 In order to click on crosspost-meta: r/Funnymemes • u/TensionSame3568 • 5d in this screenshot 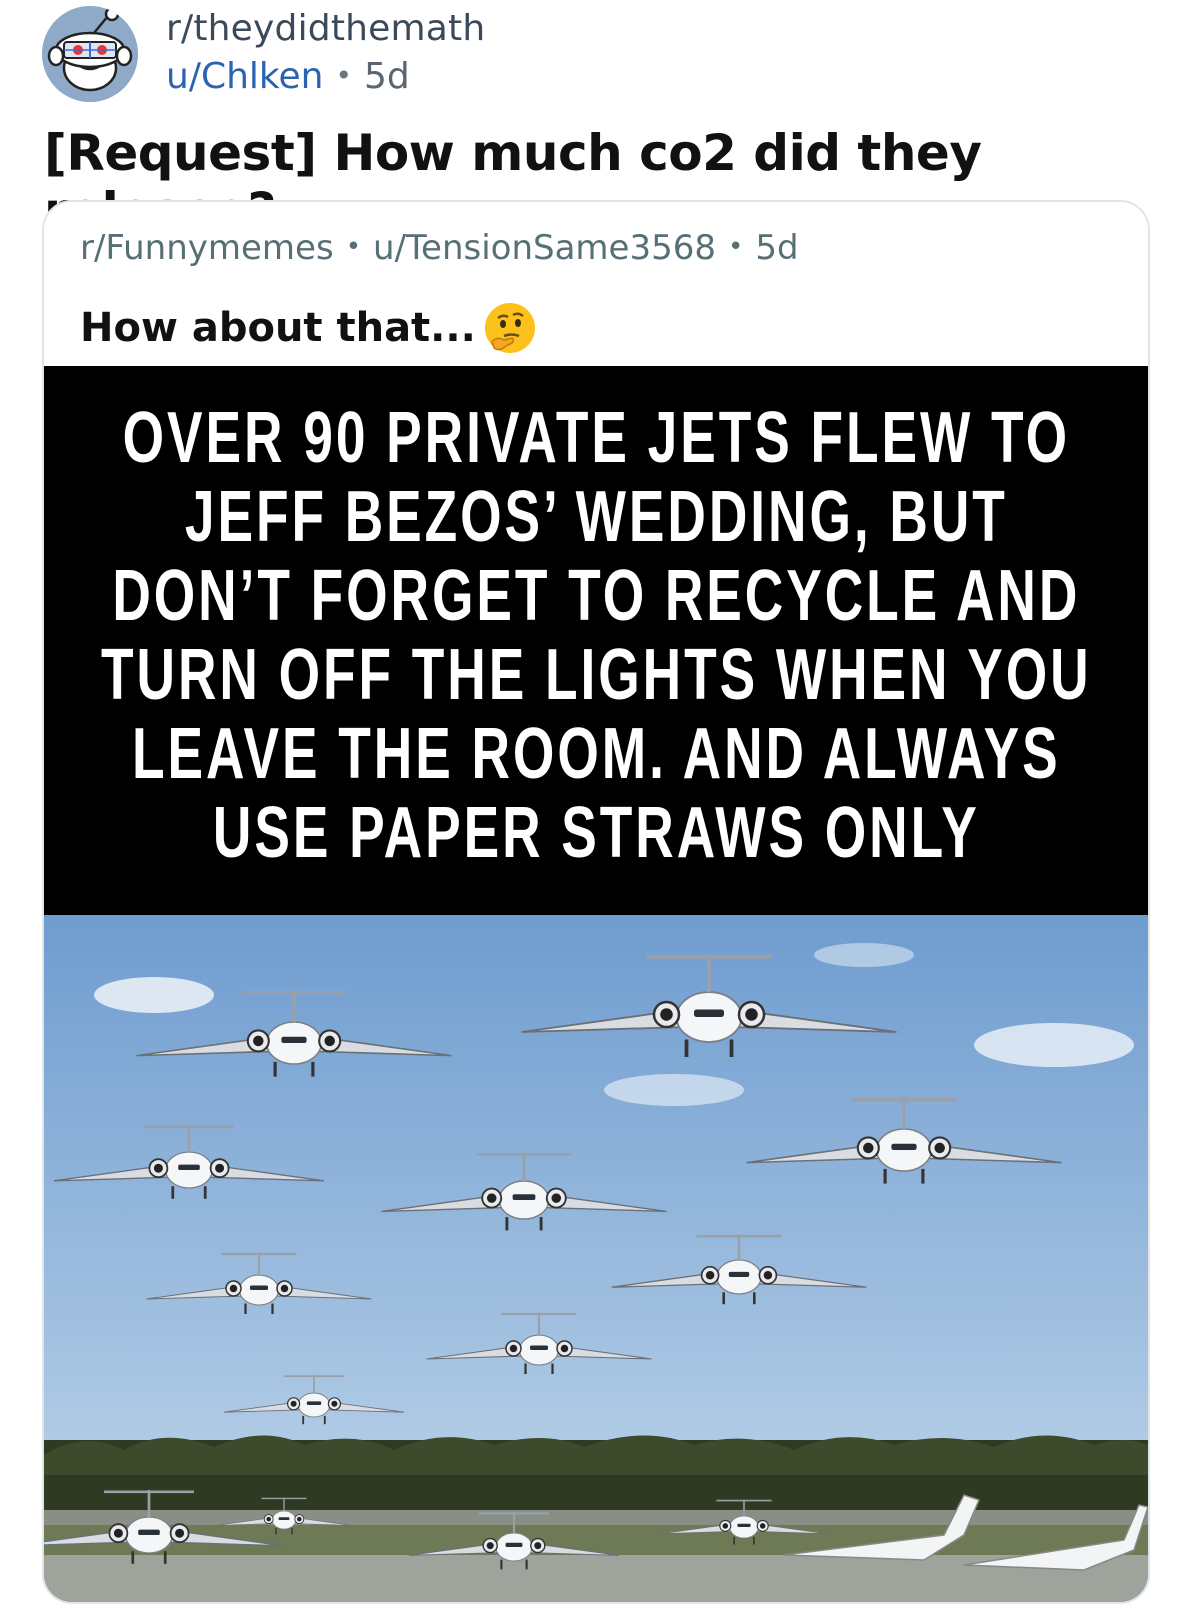, I will do `click(439, 248)`.